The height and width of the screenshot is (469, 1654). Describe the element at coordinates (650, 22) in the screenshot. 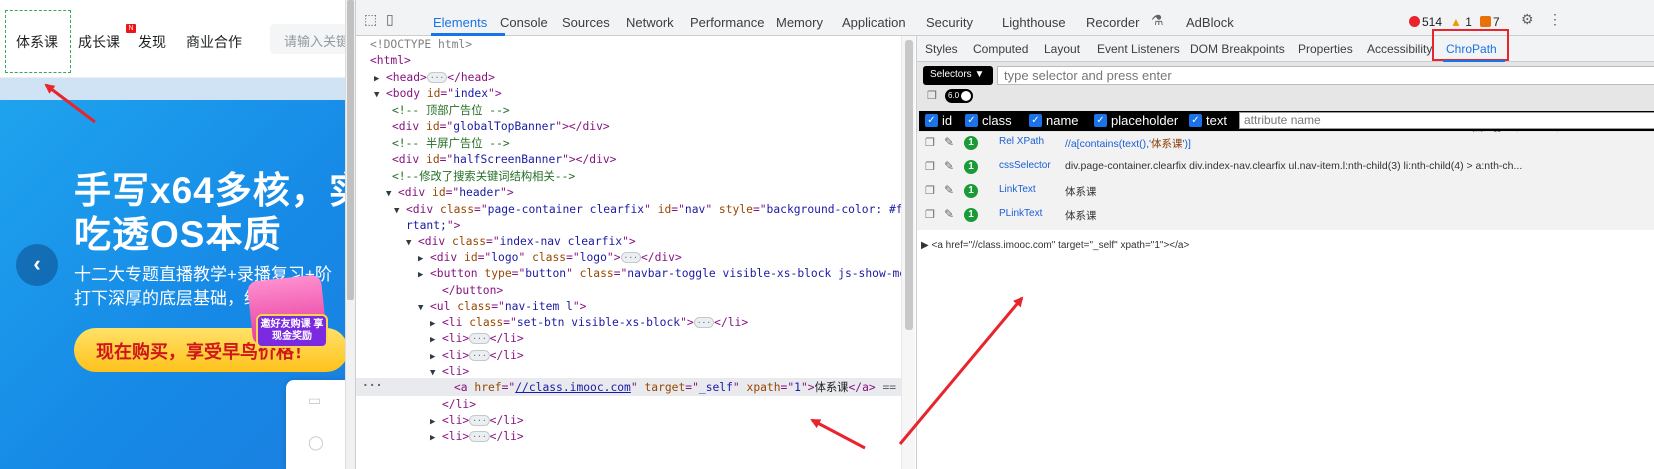

I see `tab-network: Network` at that location.